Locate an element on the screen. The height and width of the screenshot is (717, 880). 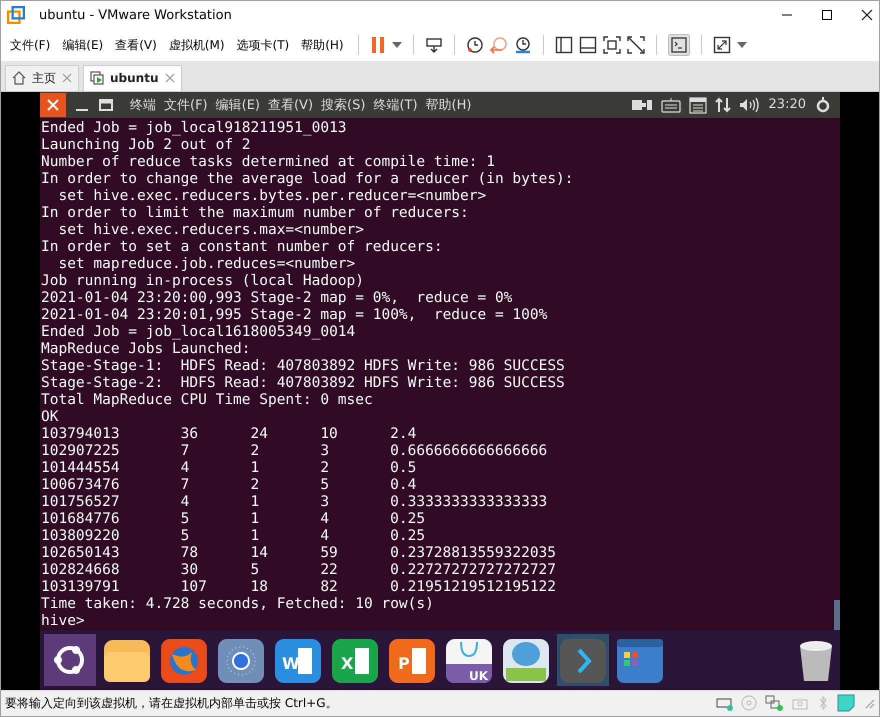
terminal-line: set mapreduce.job.reduces=<number> is located at coordinates (206, 264).